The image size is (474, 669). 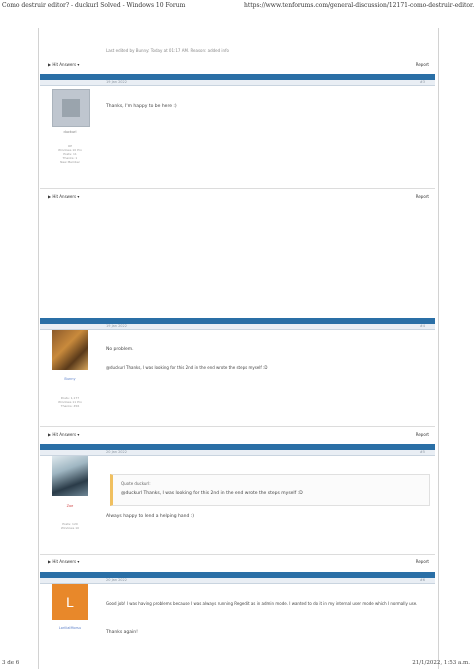 I want to click on default-avatar-icon, so click(x=71, y=108).